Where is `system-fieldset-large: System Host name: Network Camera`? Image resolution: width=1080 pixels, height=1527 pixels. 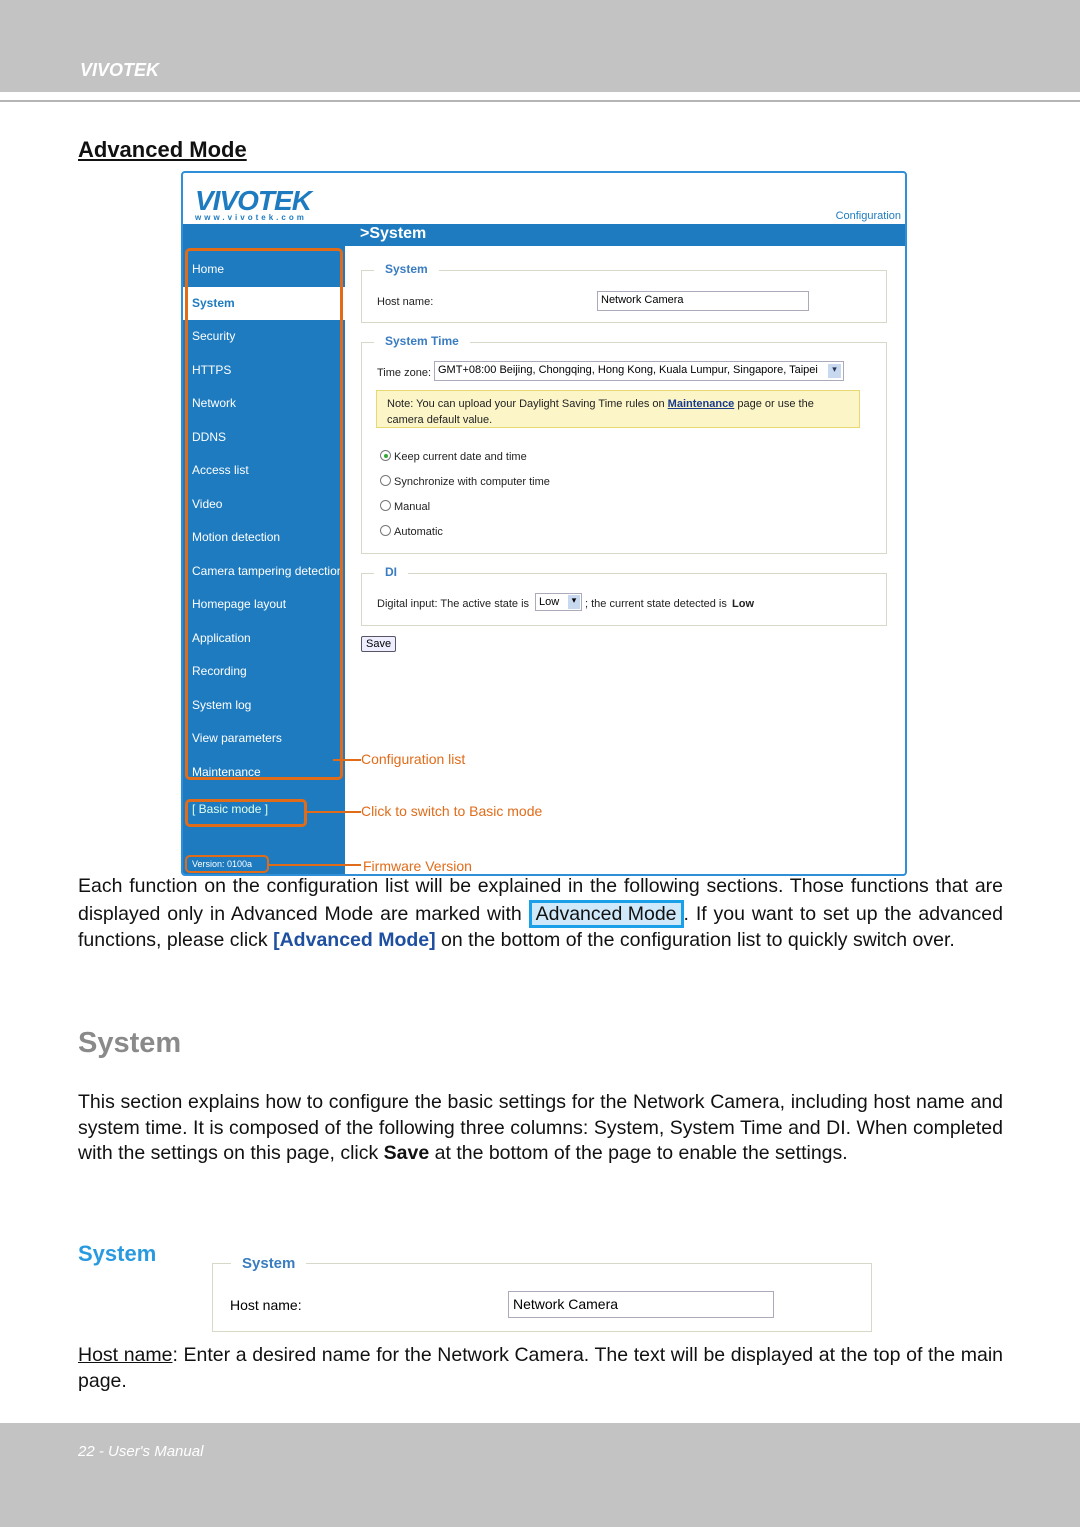 system-fieldset-large: System Host name: Network Camera is located at coordinates (542, 1293).